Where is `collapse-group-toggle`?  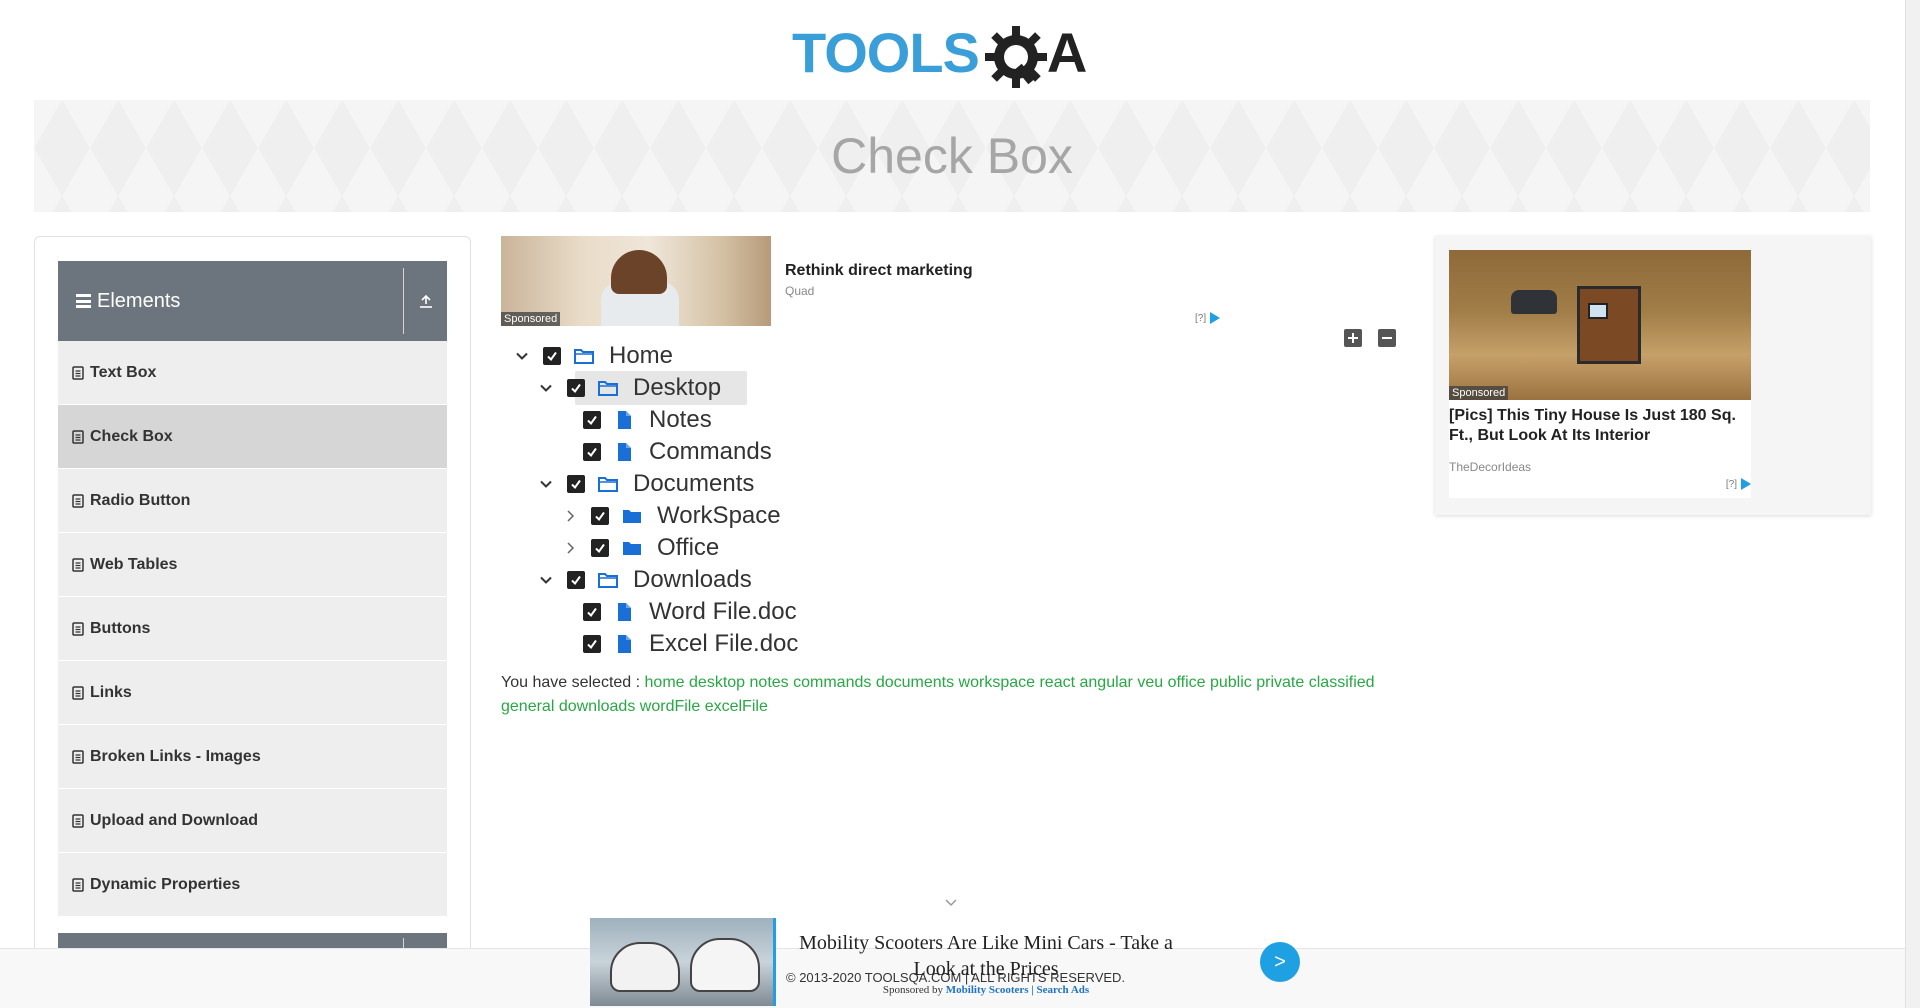
collapse-group-toggle is located at coordinates (425, 301).